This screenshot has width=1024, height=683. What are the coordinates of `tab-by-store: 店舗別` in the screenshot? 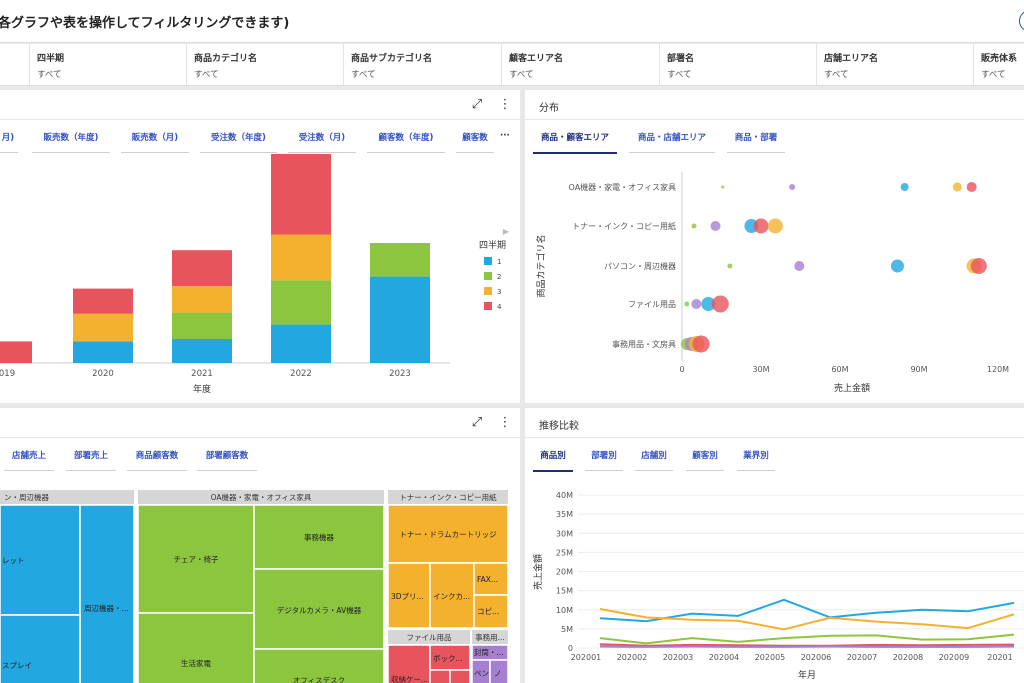 It's located at (654, 460).